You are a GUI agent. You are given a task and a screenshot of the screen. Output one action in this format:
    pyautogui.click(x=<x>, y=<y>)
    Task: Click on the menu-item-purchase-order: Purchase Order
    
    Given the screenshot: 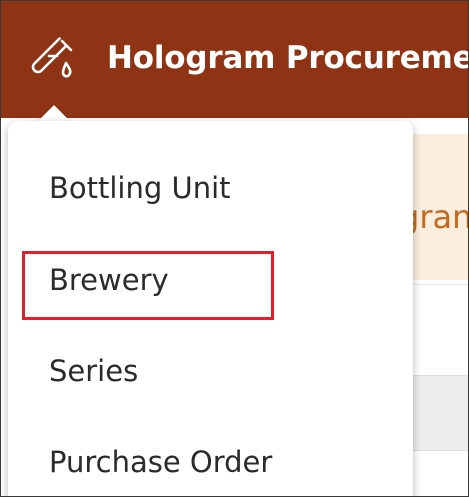 What is the action you would take?
    pyautogui.click(x=160, y=462)
    